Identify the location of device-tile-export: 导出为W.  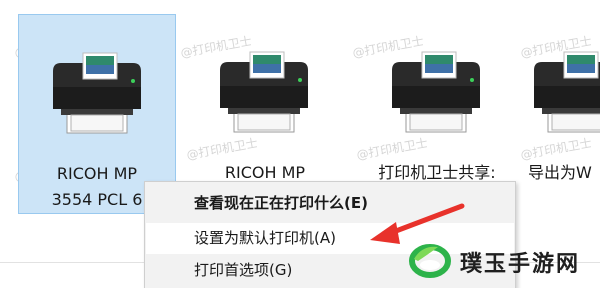
(562, 114).